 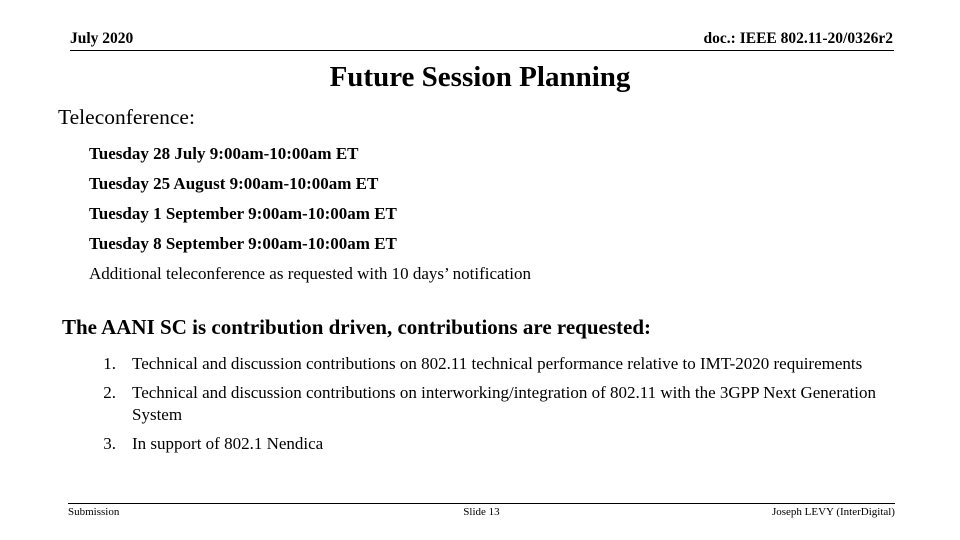 I want to click on list-item: Tuesday 25 August 9:00am-10:00am ET, so click(x=234, y=183).